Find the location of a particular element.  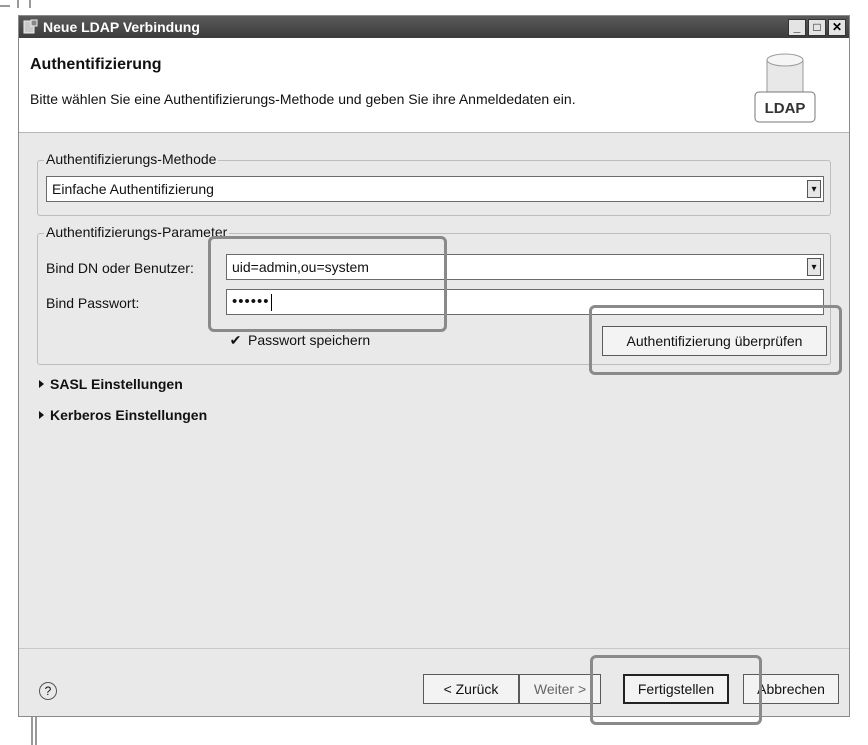

kerberos-settings-label: Kerberos Einstellungen is located at coordinates (129, 415).